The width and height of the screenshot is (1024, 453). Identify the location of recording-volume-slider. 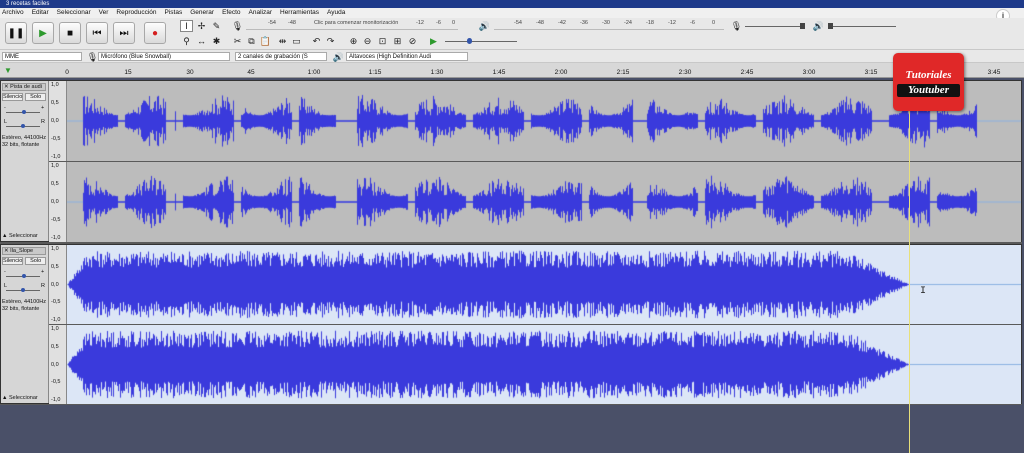
(775, 26).